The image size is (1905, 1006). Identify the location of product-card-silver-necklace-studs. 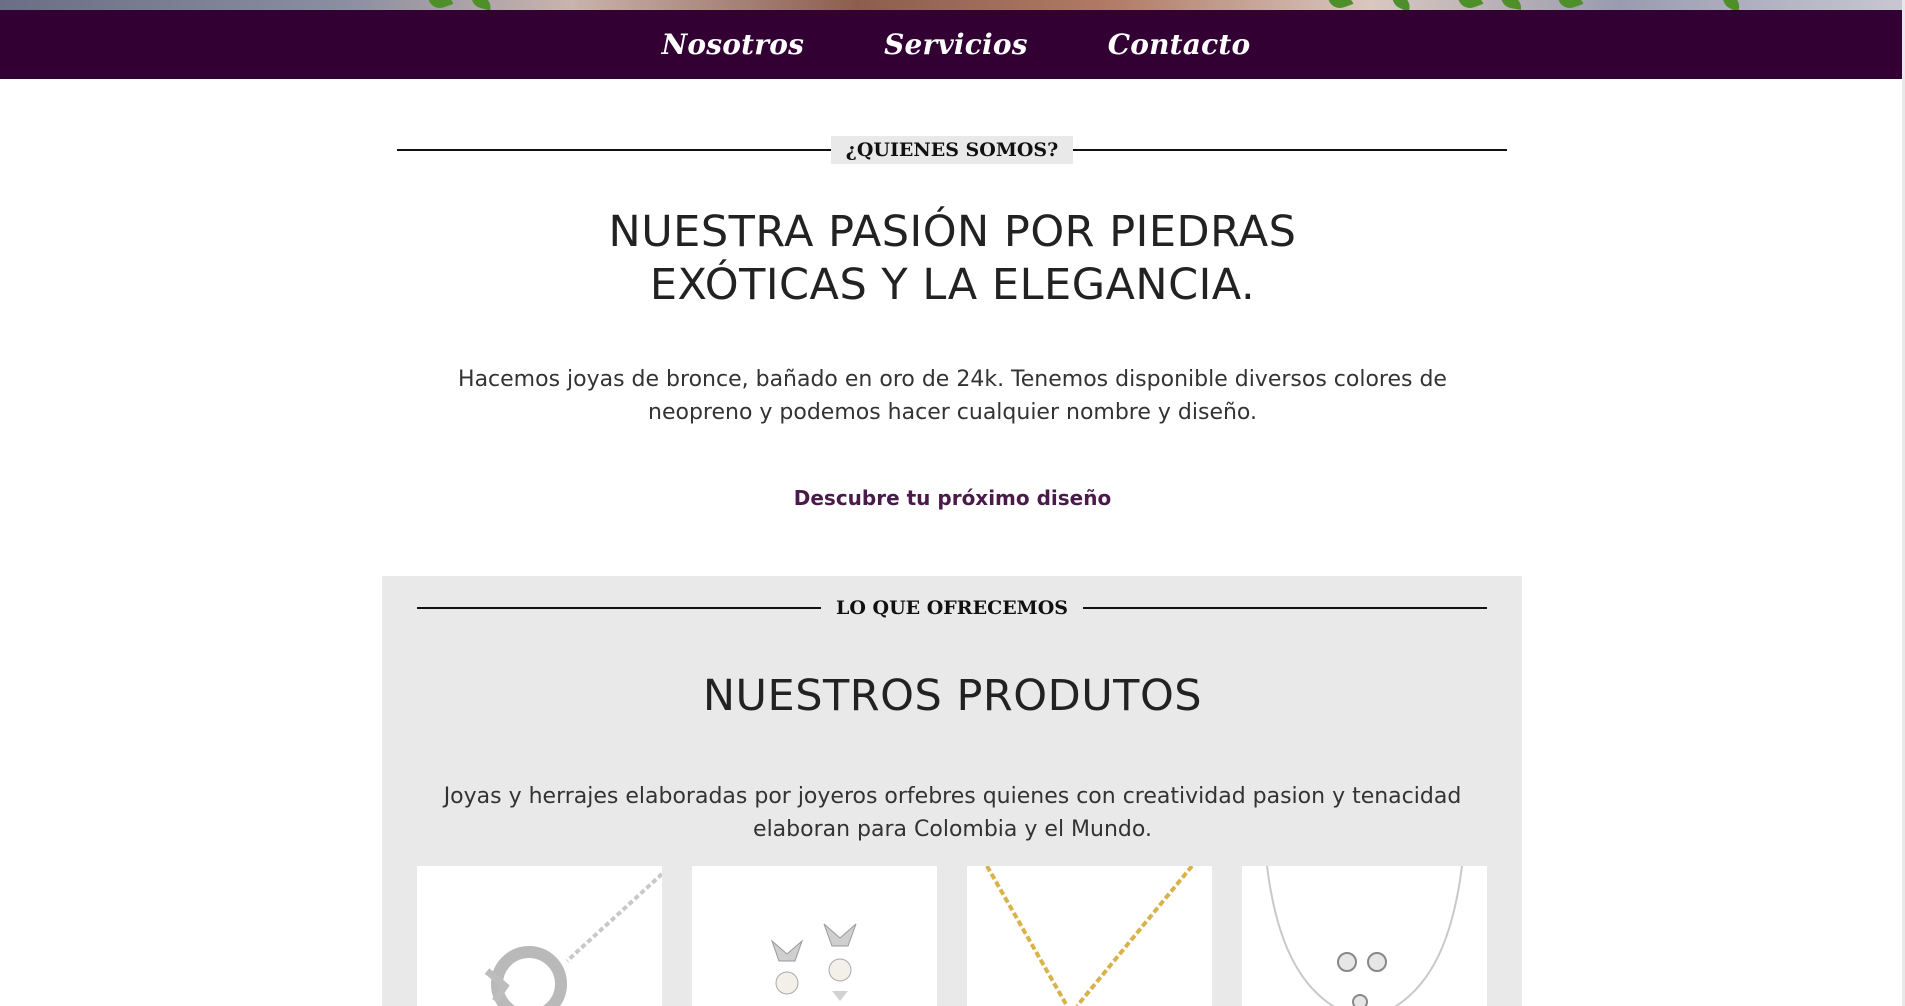
(1364, 936).